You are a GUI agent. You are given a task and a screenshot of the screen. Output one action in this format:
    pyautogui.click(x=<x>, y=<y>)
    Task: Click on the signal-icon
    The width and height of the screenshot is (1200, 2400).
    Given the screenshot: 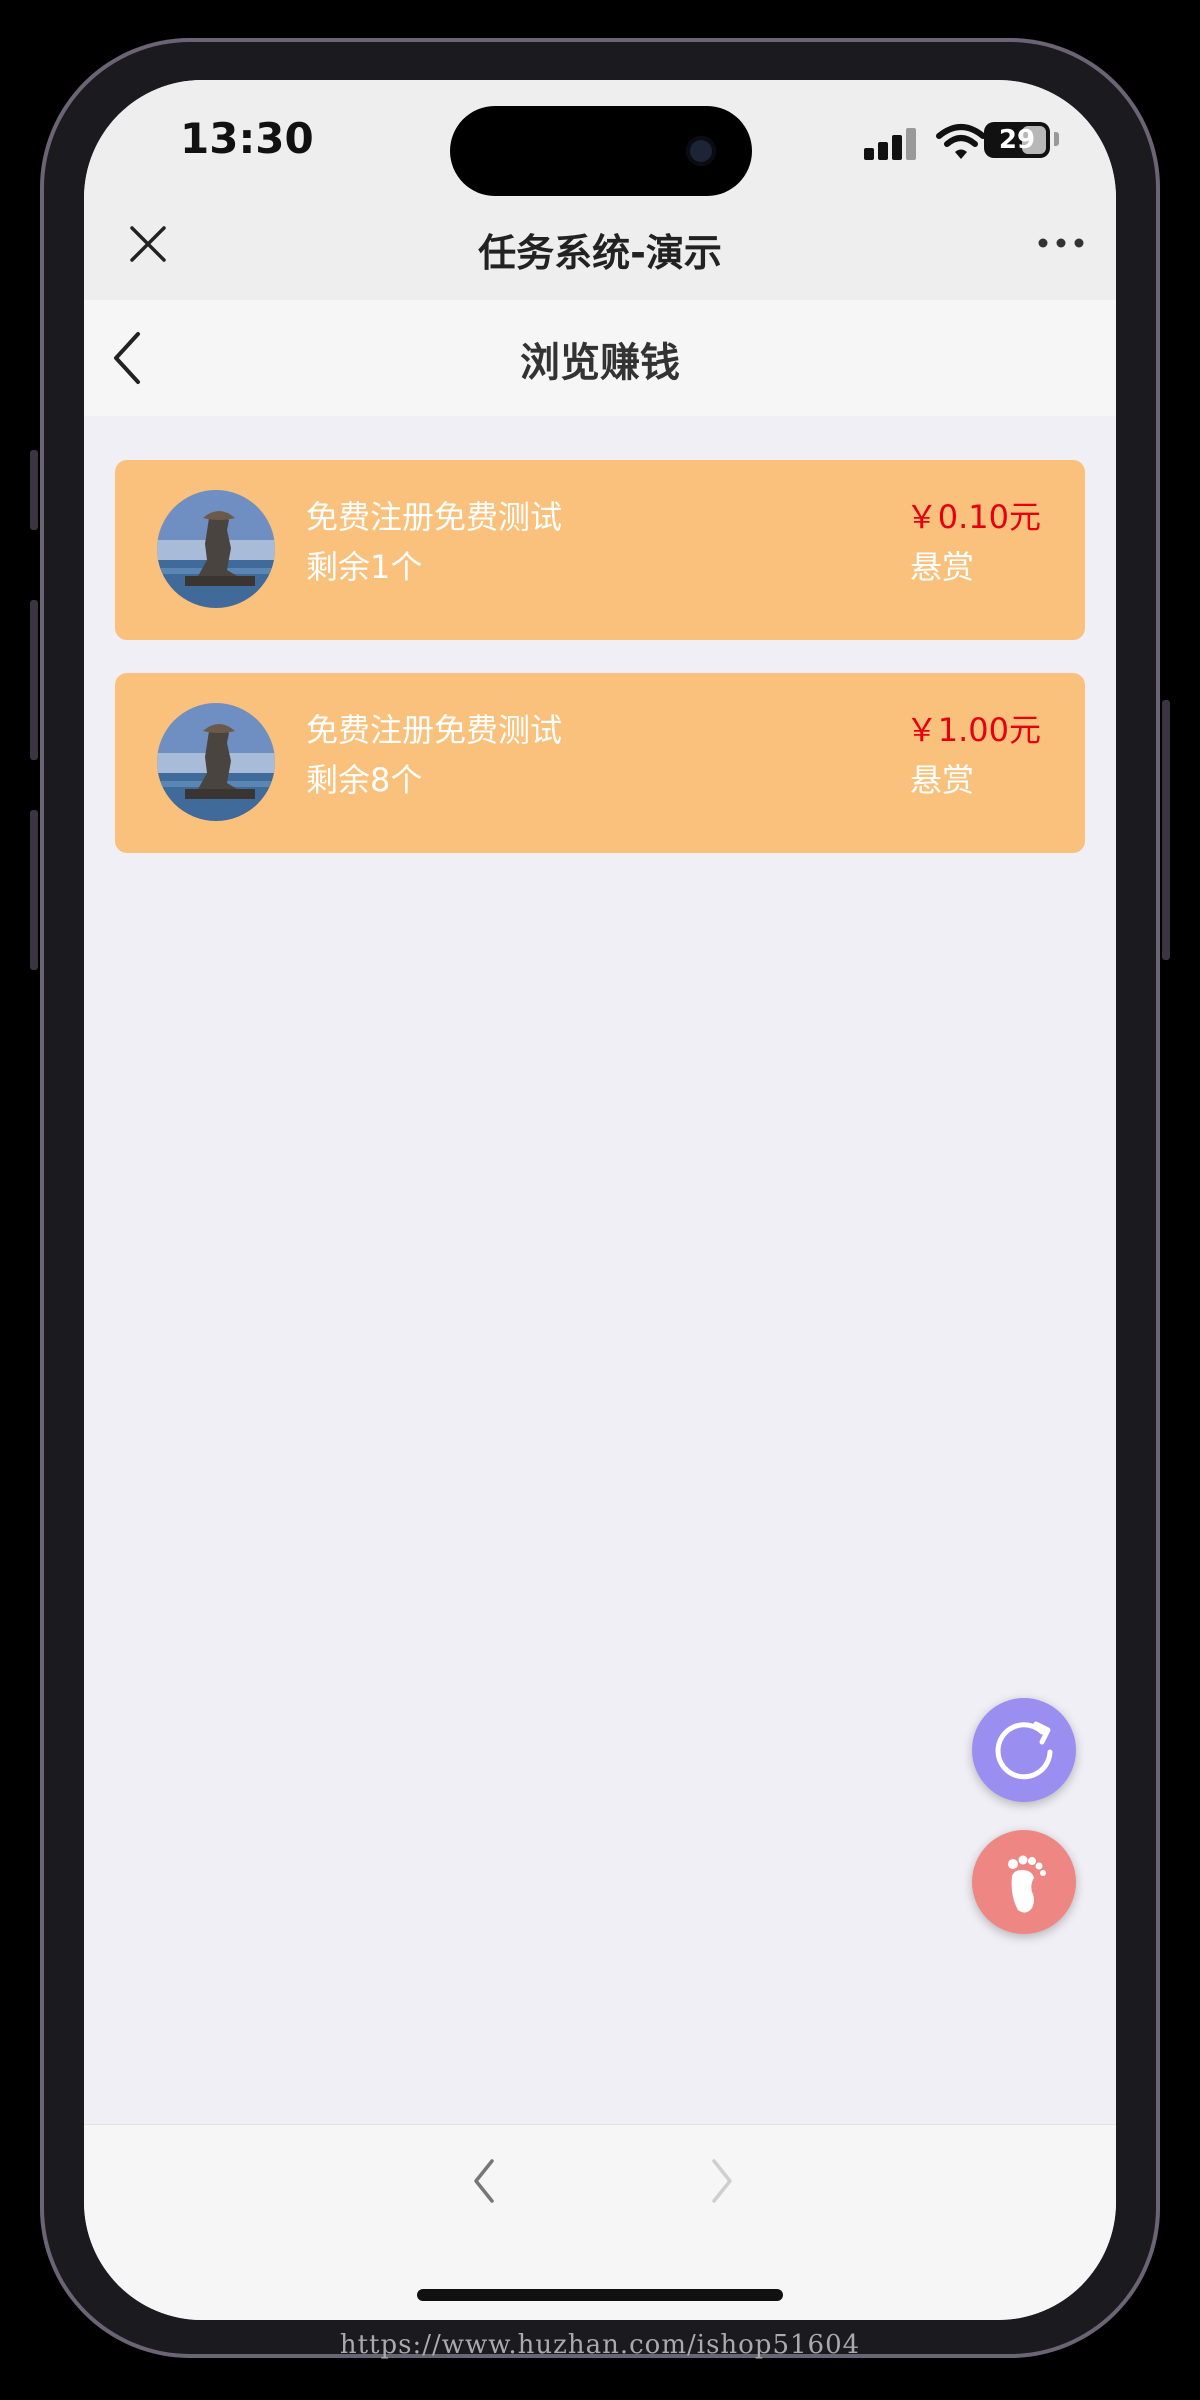 What is the action you would take?
    pyautogui.click(x=892, y=143)
    